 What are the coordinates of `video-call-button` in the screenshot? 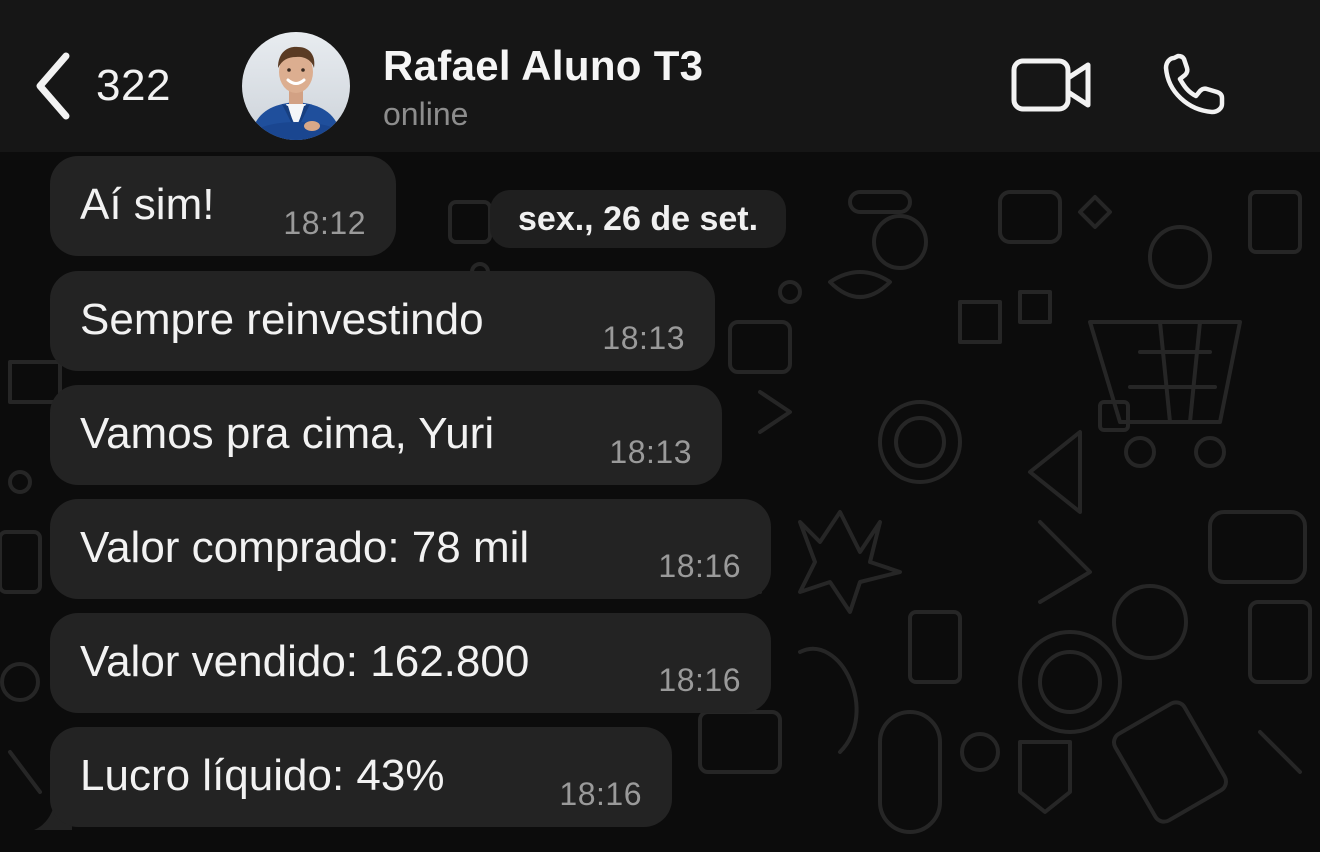 It's located at (1052, 87).